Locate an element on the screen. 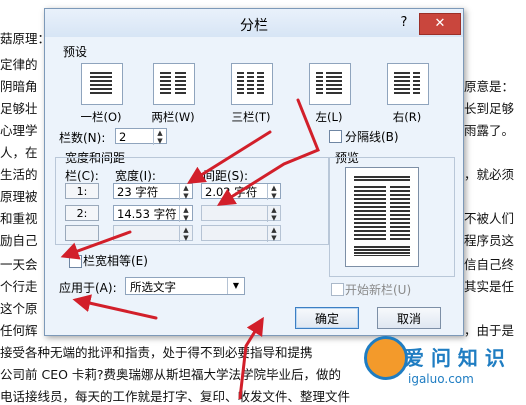  doc-line-right: 其实是任 is located at coordinates (489, 286).